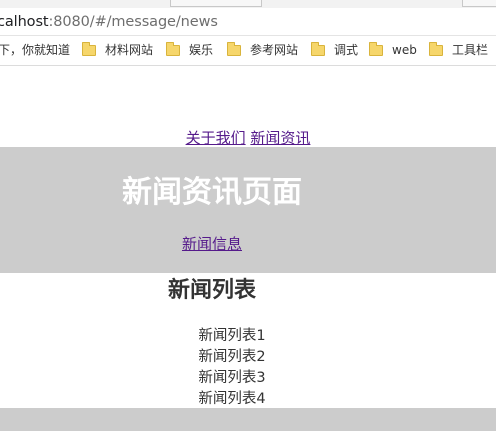 The width and height of the screenshot is (496, 431). What do you see at coordinates (212, 192) in the screenshot?
I see `page-title: 新闻资讯页面` at bounding box center [212, 192].